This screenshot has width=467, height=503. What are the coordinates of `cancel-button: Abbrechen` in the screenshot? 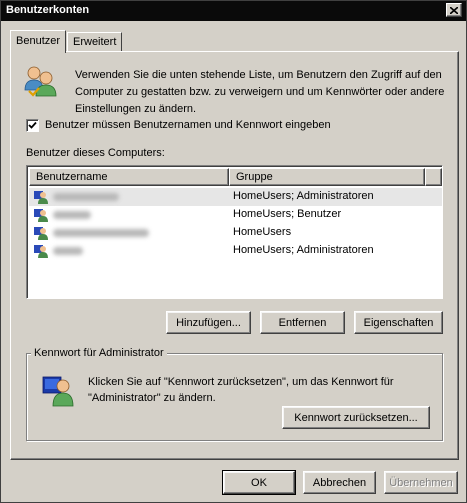 It's located at (339, 482).